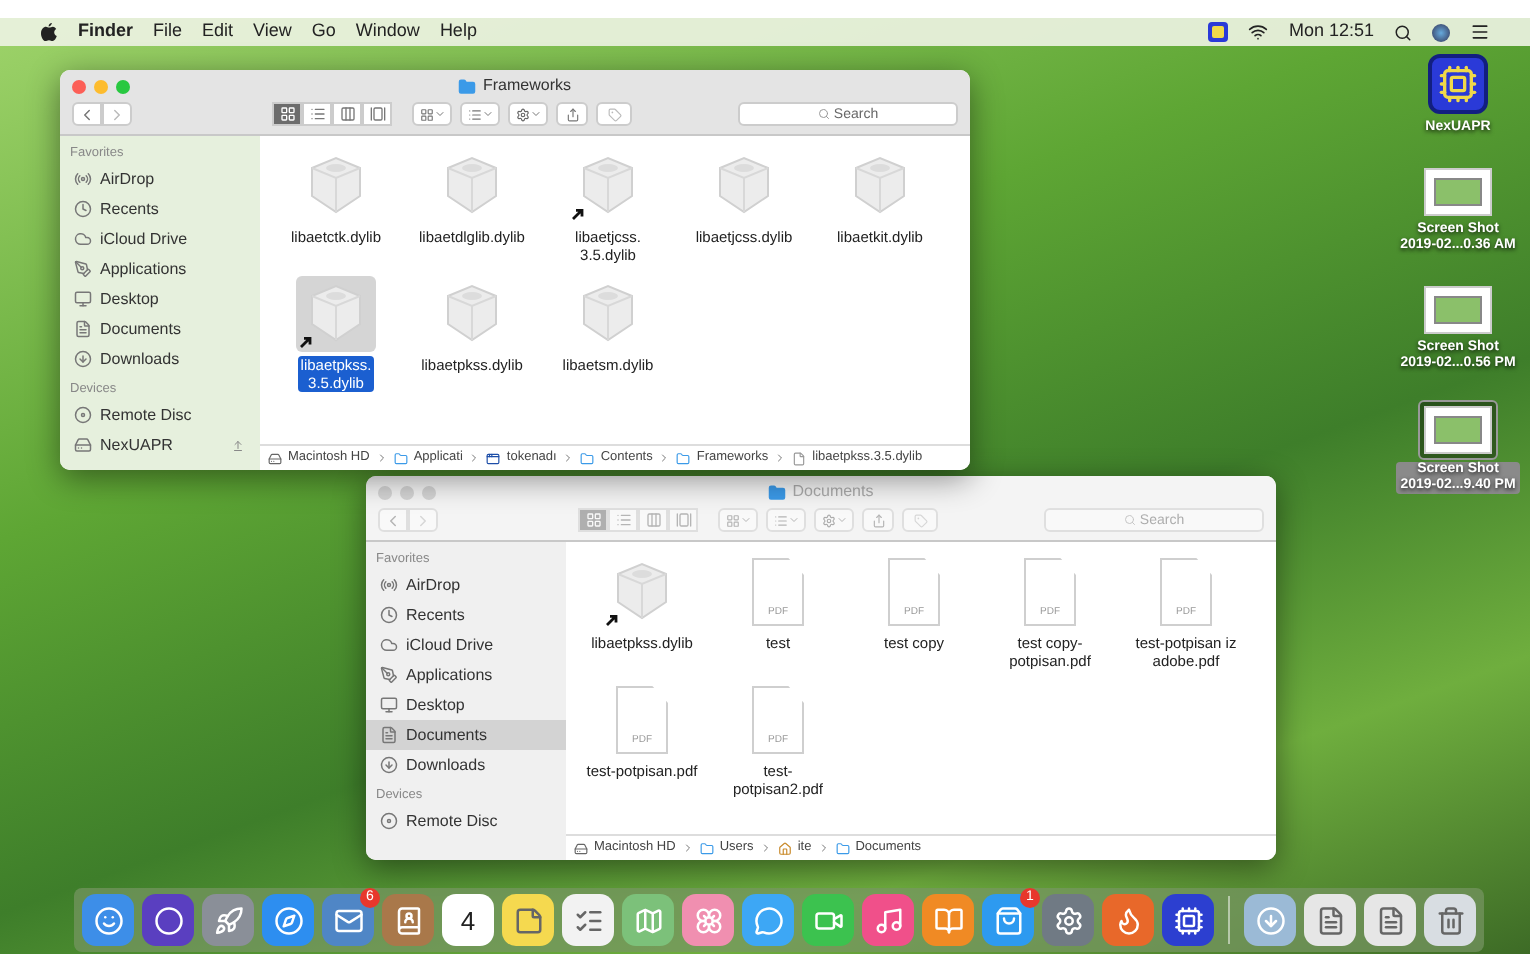 The width and height of the screenshot is (1530, 954). I want to click on trash-can-icon, so click(1450, 920).